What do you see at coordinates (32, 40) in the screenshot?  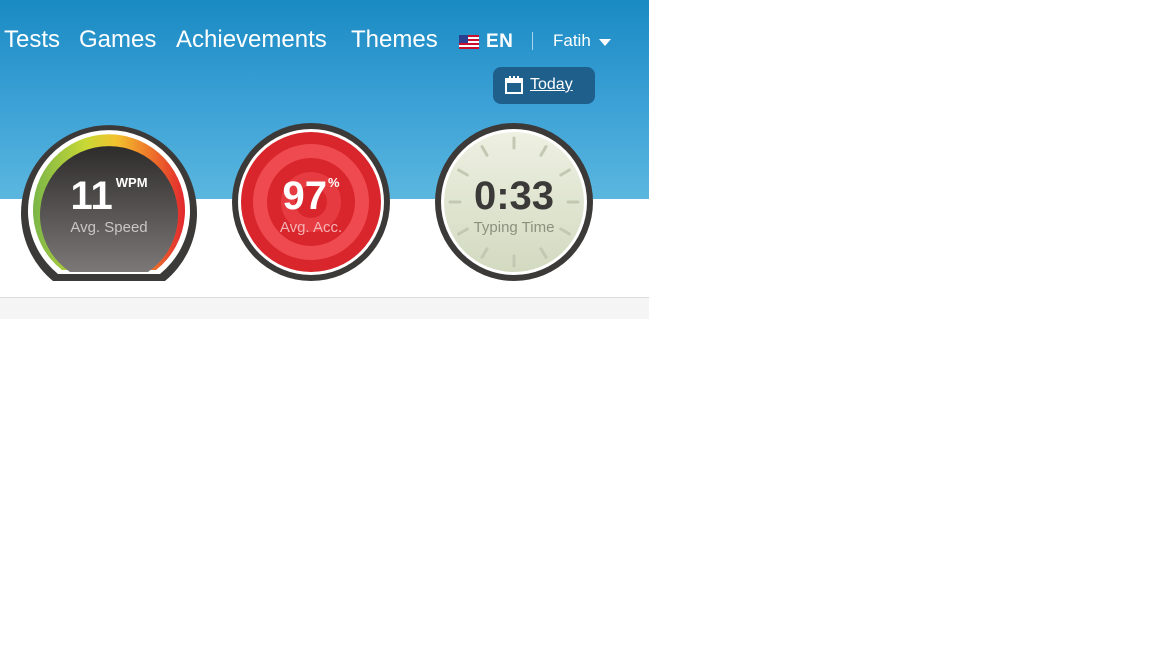 I see `nav-tests: Tests` at bounding box center [32, 40].